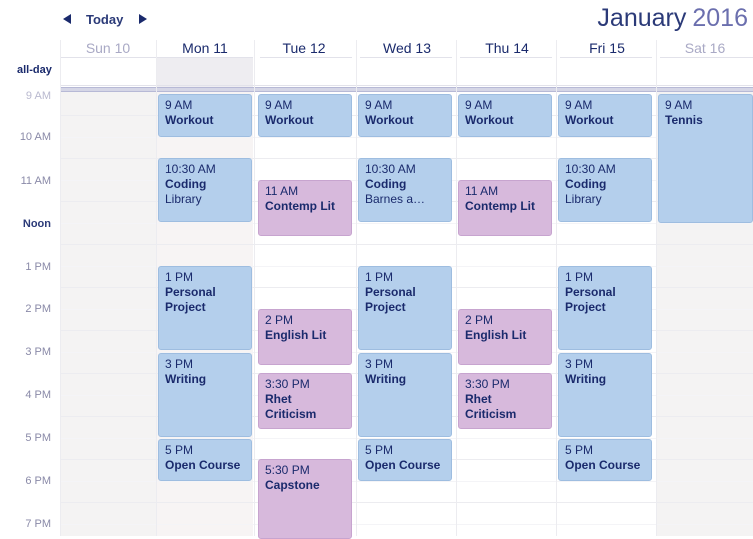  What do you see at coordinates (705, 158) in the screenshot?
I see `event-tennis: 9 AM Tennis` at bounding box center [705, 158].